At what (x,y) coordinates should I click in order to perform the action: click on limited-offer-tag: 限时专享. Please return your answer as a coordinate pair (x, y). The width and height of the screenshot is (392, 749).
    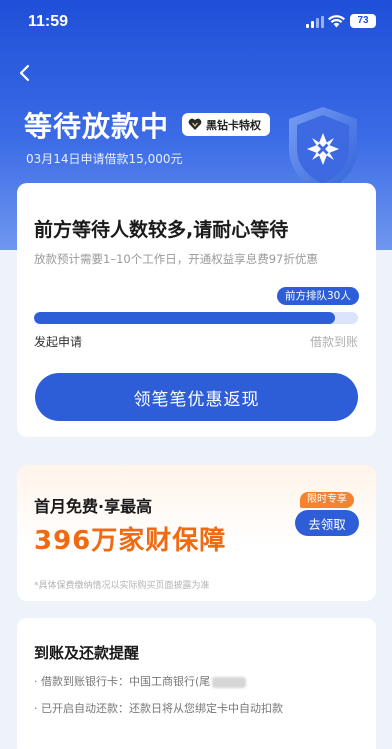
    Looking at the image, I should click on (327, 500).